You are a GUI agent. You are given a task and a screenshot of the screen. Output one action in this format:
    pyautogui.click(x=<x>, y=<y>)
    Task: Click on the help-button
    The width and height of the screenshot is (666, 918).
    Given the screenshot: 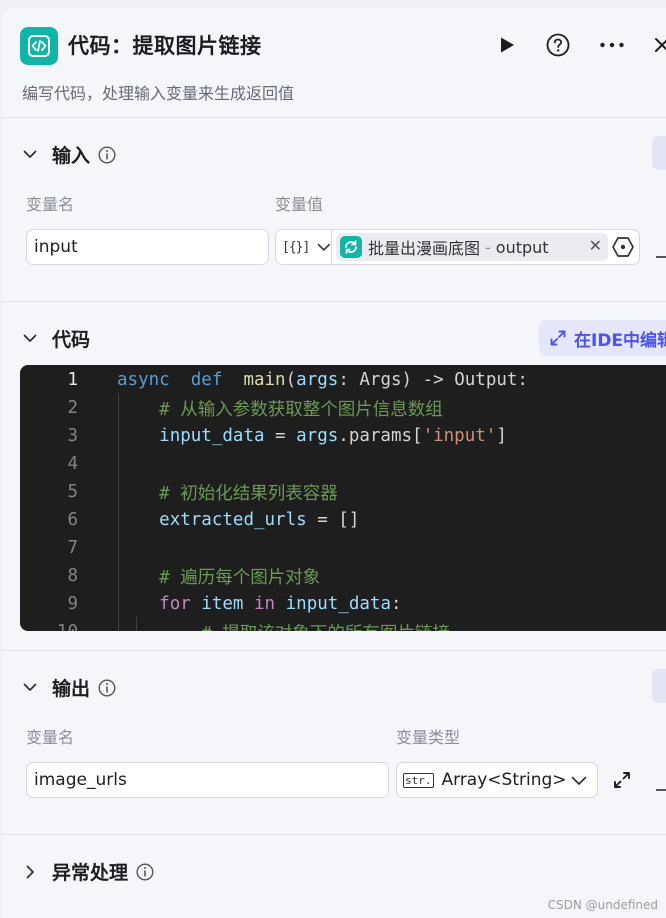 What is the action you would take?
    pyautogui.click(x=558, y=45)
    